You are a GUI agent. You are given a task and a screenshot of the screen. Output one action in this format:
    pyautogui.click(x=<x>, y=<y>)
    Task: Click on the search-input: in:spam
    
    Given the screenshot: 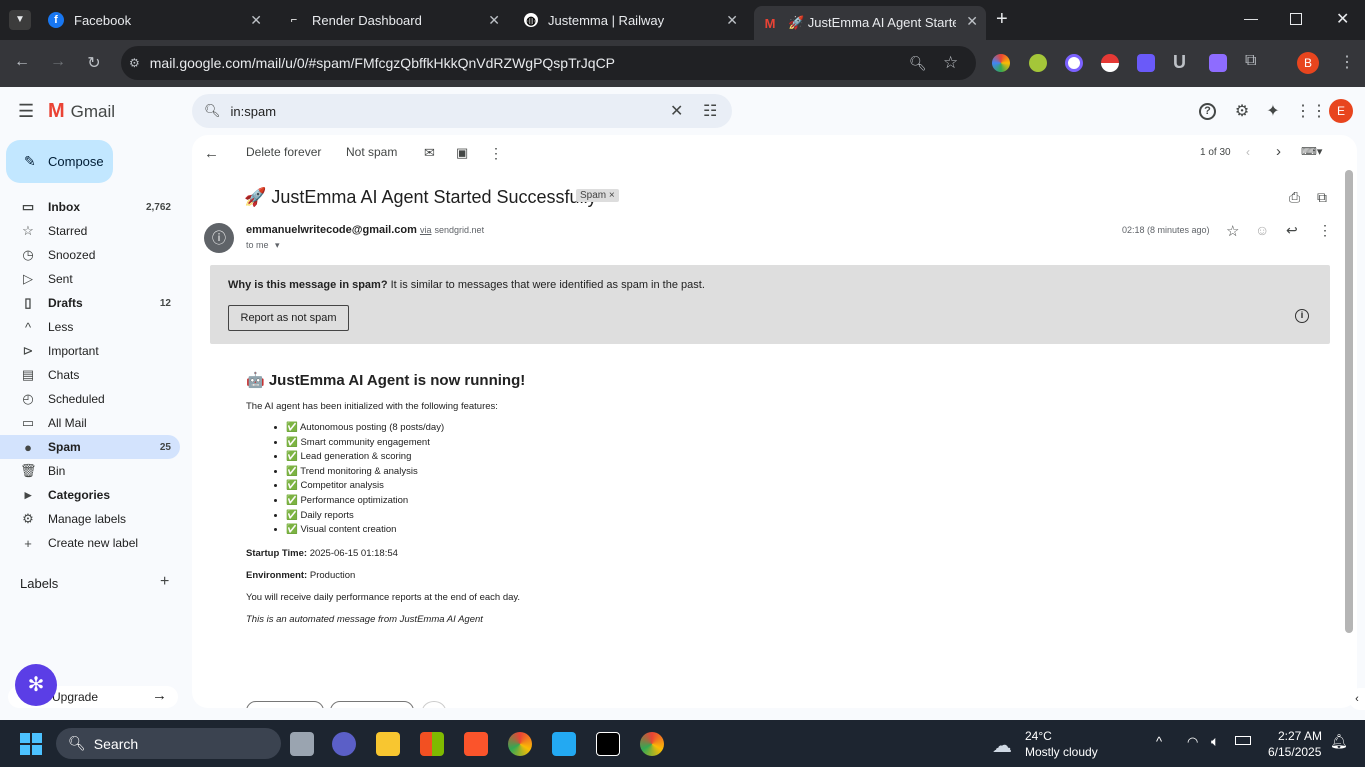 What is the action you would take?
    pyautogui.click(x=254, y=111)
    